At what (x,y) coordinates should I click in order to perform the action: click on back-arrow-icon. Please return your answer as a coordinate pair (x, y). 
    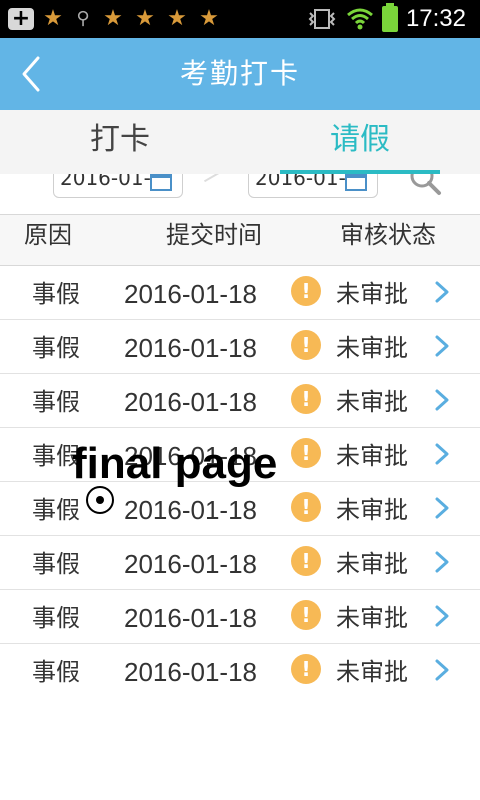
    Looking at the image, I should click on (34, 74).